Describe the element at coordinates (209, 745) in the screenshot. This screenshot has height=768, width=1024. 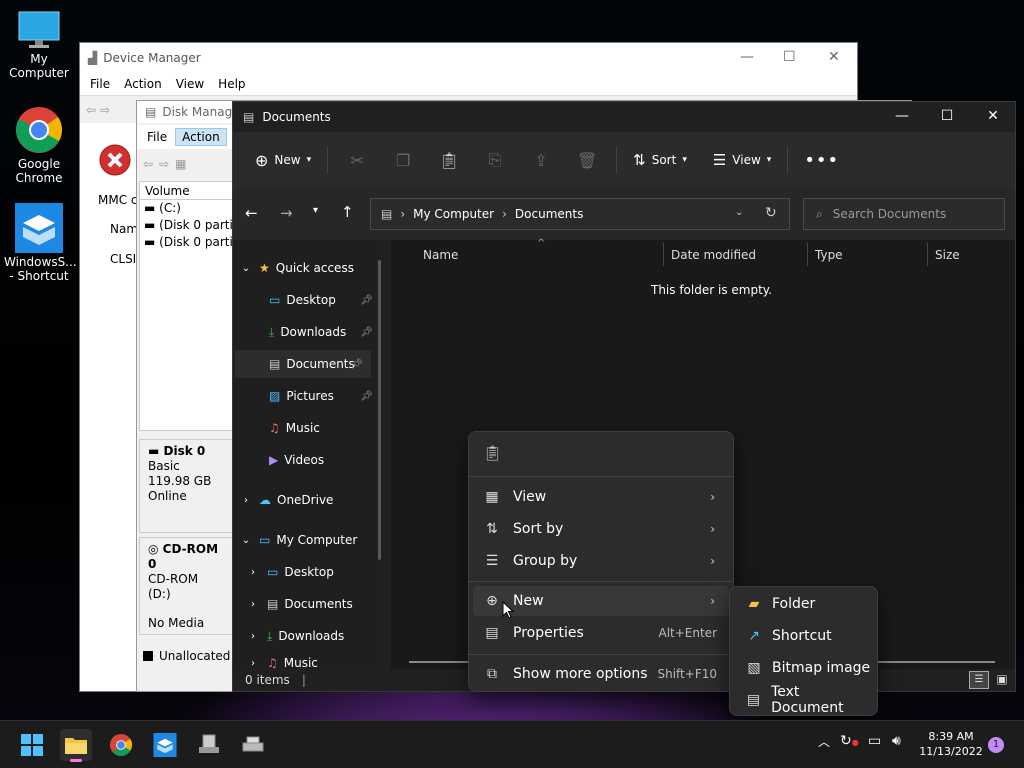
I see `taskbar-device-manager` at that location.